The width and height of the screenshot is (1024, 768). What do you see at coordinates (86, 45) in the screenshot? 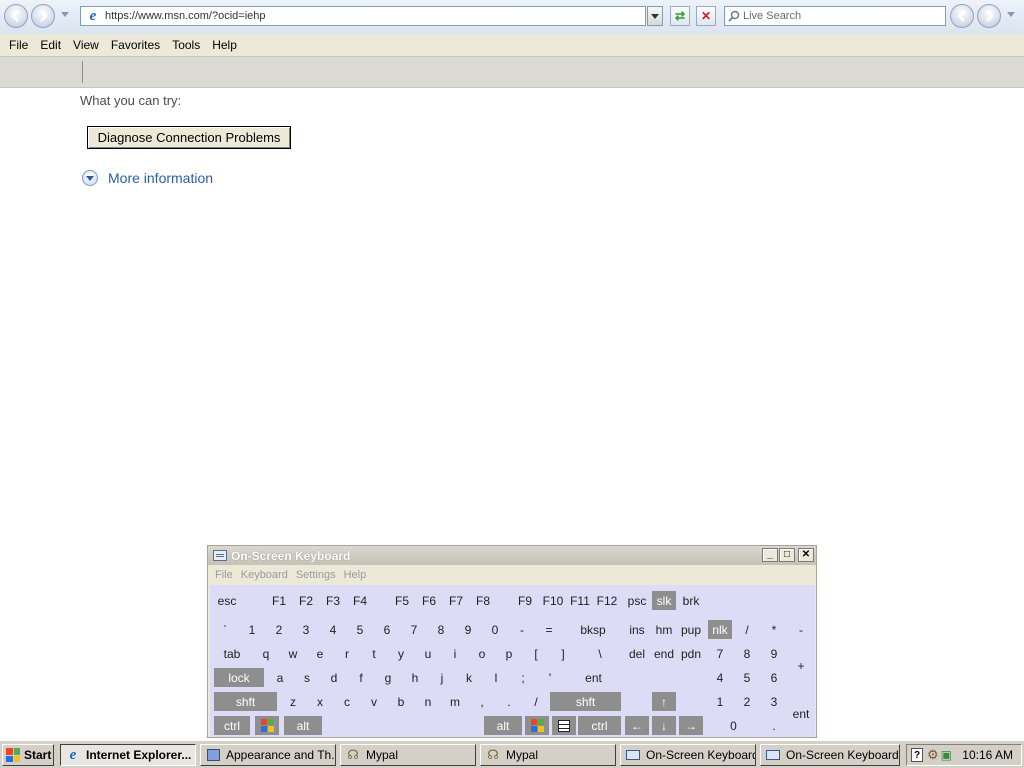
I see `menu-view: View` at bounding box center [86, 45].